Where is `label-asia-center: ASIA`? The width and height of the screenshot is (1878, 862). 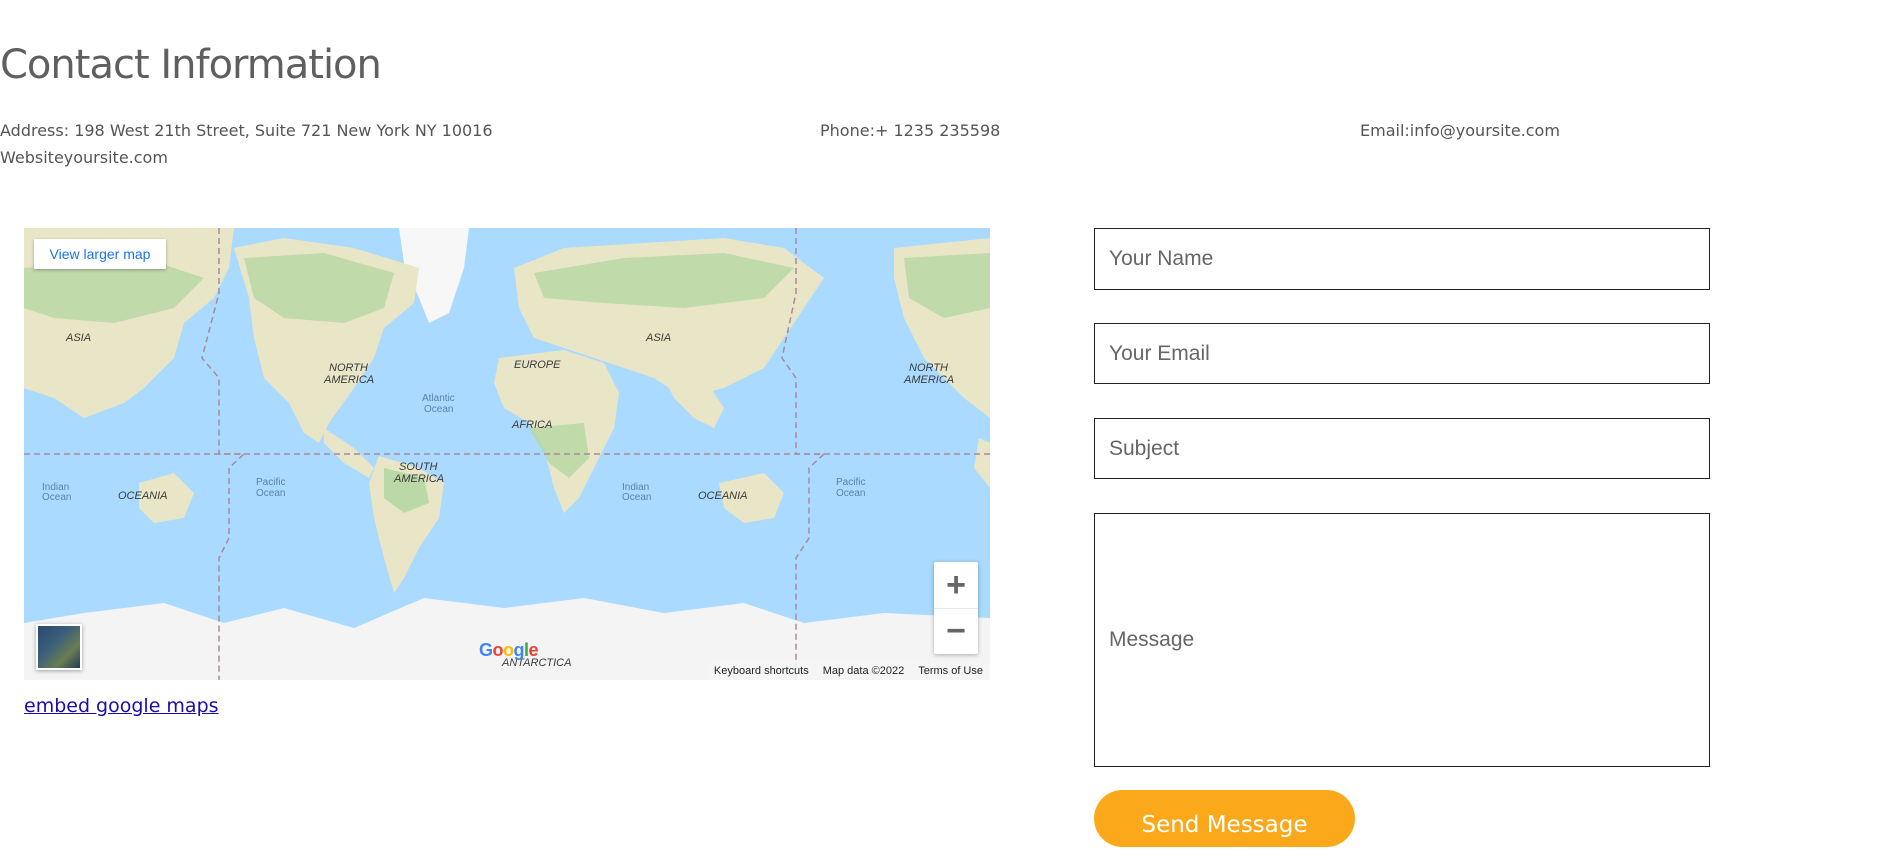
label-asia-center: ASIA is located at coordinates (658, 338).